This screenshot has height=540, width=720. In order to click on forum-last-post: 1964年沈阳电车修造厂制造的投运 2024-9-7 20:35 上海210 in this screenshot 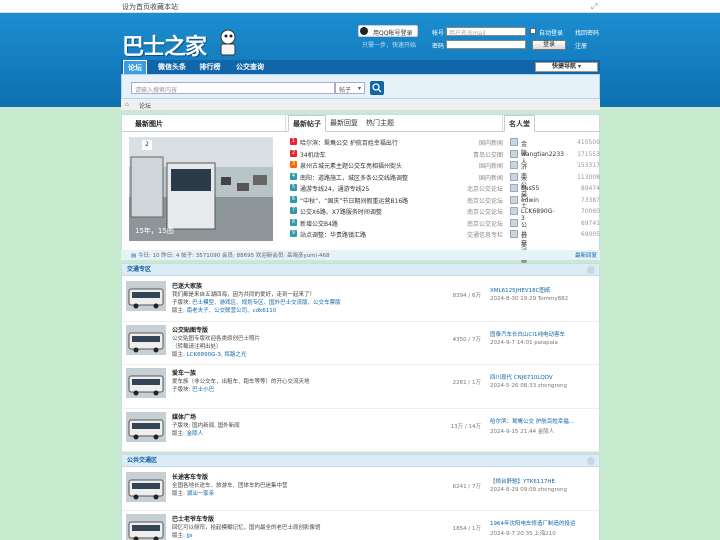, I will do `click(533, 528)`.